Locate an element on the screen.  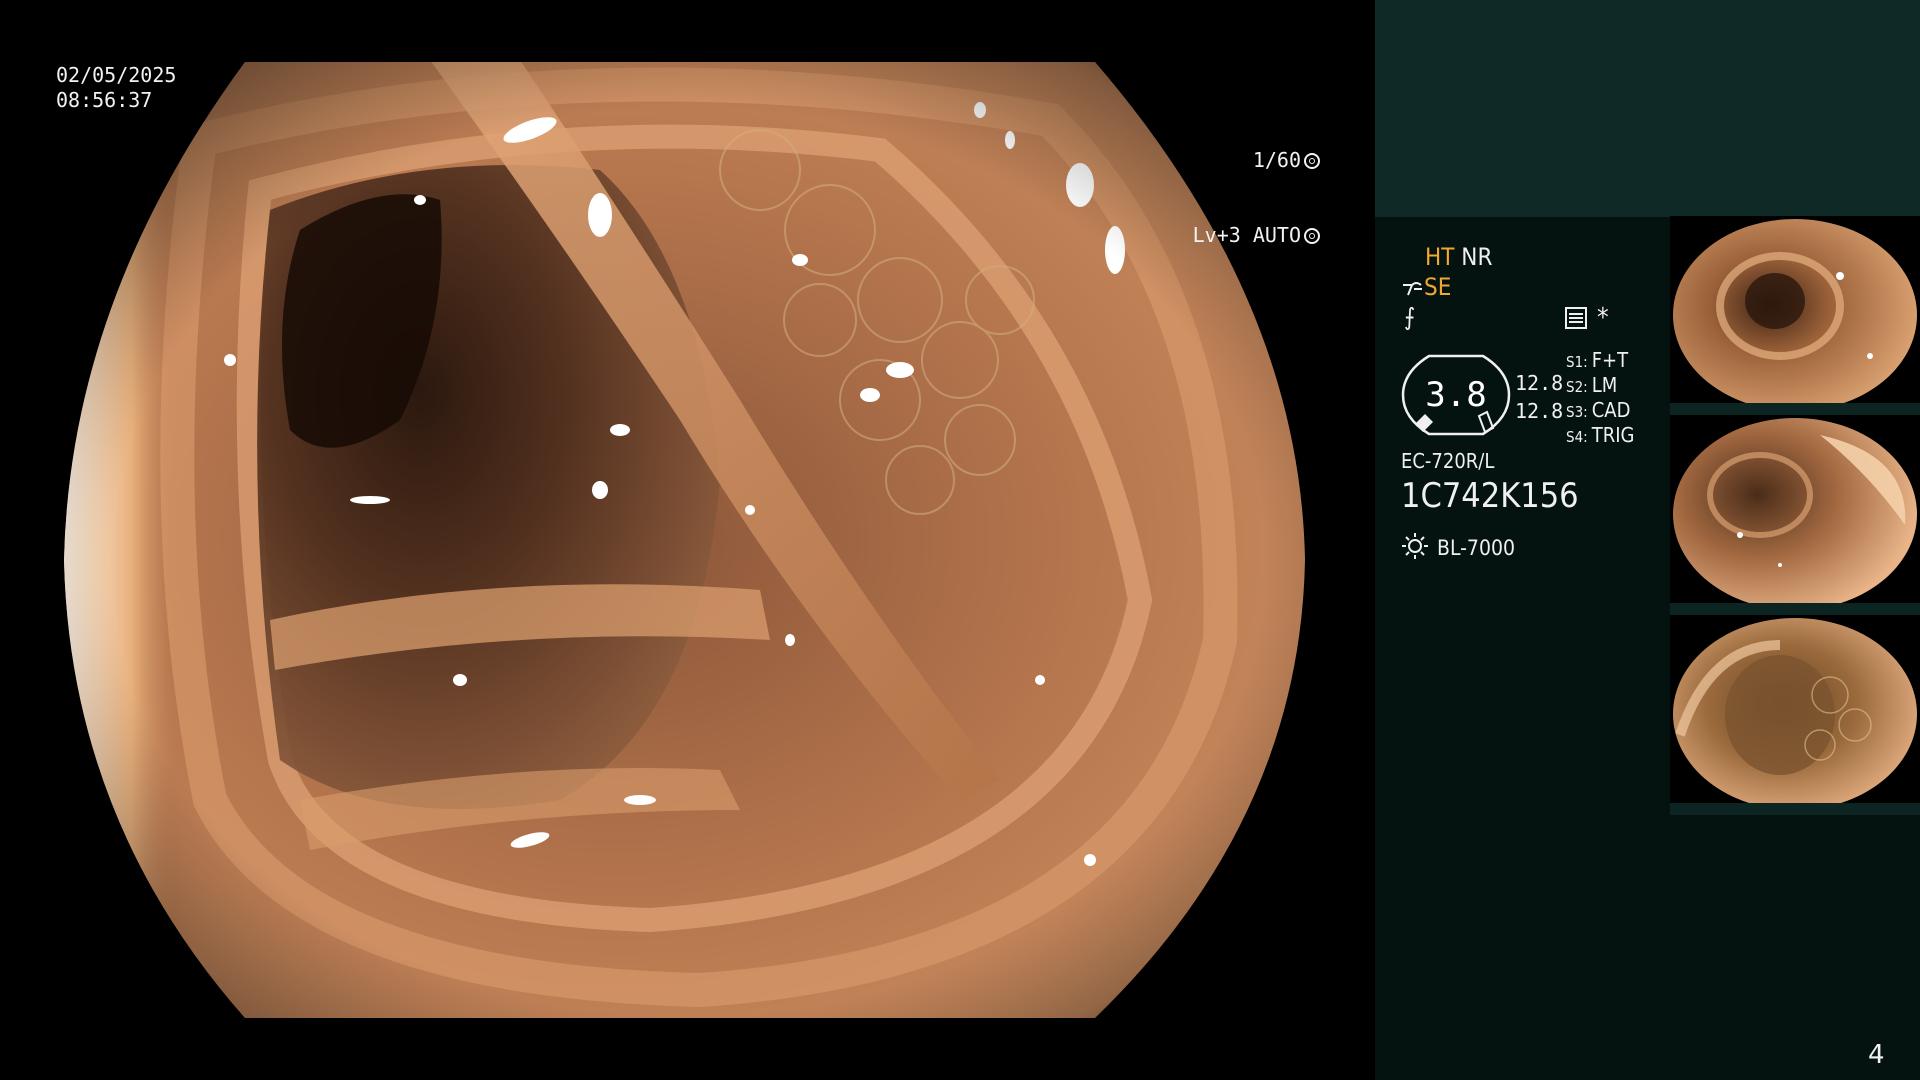
time-label: 08:56:37 is located at coordinates (104, 100).